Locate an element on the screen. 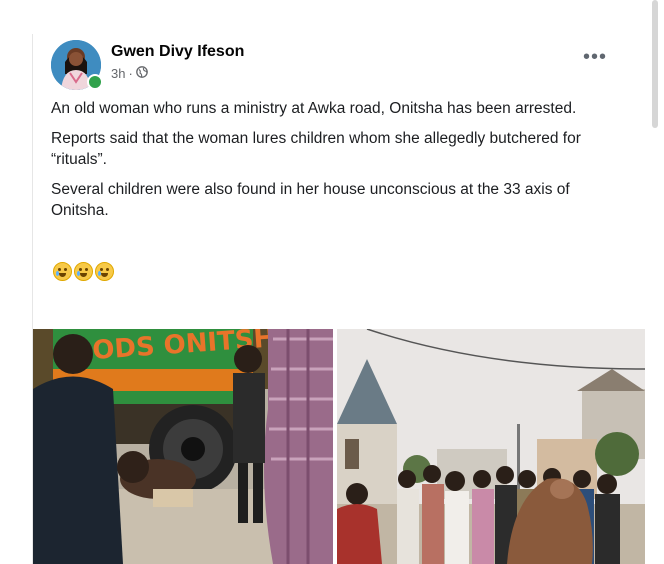  author-name: Gwen Divy Ifeson is located at coordinates (177, 52).